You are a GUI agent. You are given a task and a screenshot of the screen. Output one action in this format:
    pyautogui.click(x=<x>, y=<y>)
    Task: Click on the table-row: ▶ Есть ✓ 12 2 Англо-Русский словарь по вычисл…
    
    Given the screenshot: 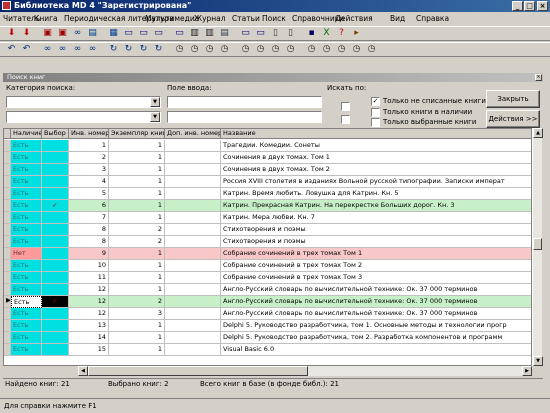 What is the action you would take?
    pyautogui.click(x=267, y=302)
    